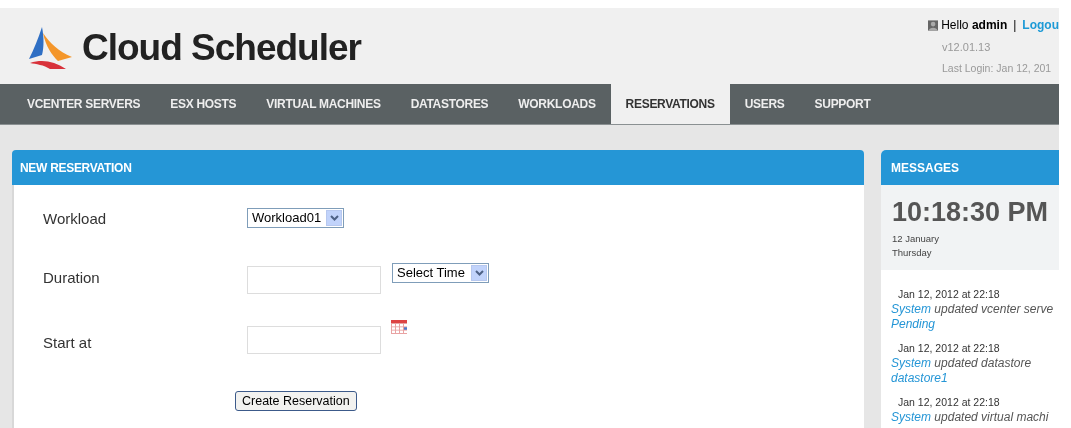 The width and height of the screenshot is (1071, 428). Describe the element at coordinates (913, 324) in the screenshot. I see `object-link: Pending` at that location.